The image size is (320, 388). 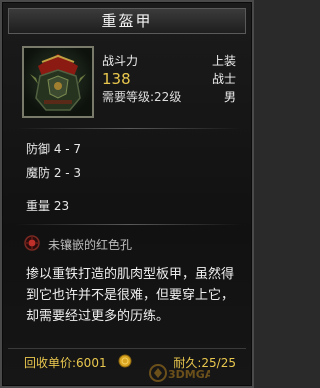 What do you see at coordinates (223, 61) in the screenshot?
I see `equip-slot: 上装` at bounding box center [223, 61].